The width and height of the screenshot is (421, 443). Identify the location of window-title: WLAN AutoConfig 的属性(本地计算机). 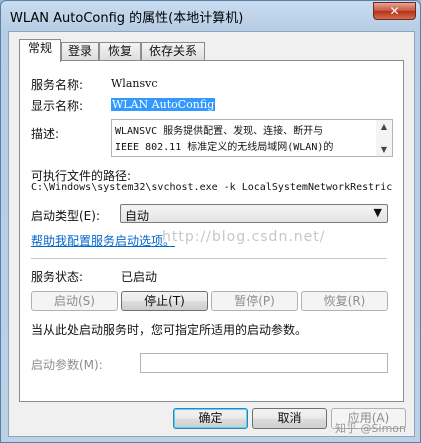
(127, 18).